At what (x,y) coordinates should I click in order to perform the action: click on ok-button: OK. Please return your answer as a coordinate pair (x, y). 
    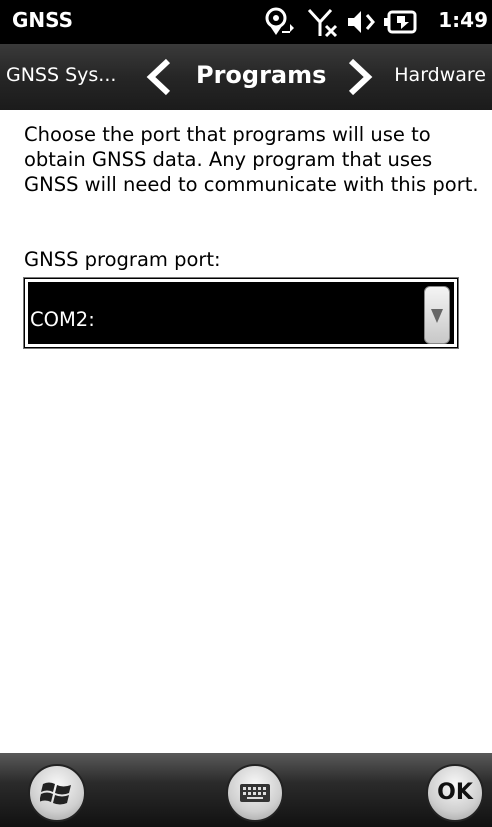
    Looking at the image, I should click on (455, 793).